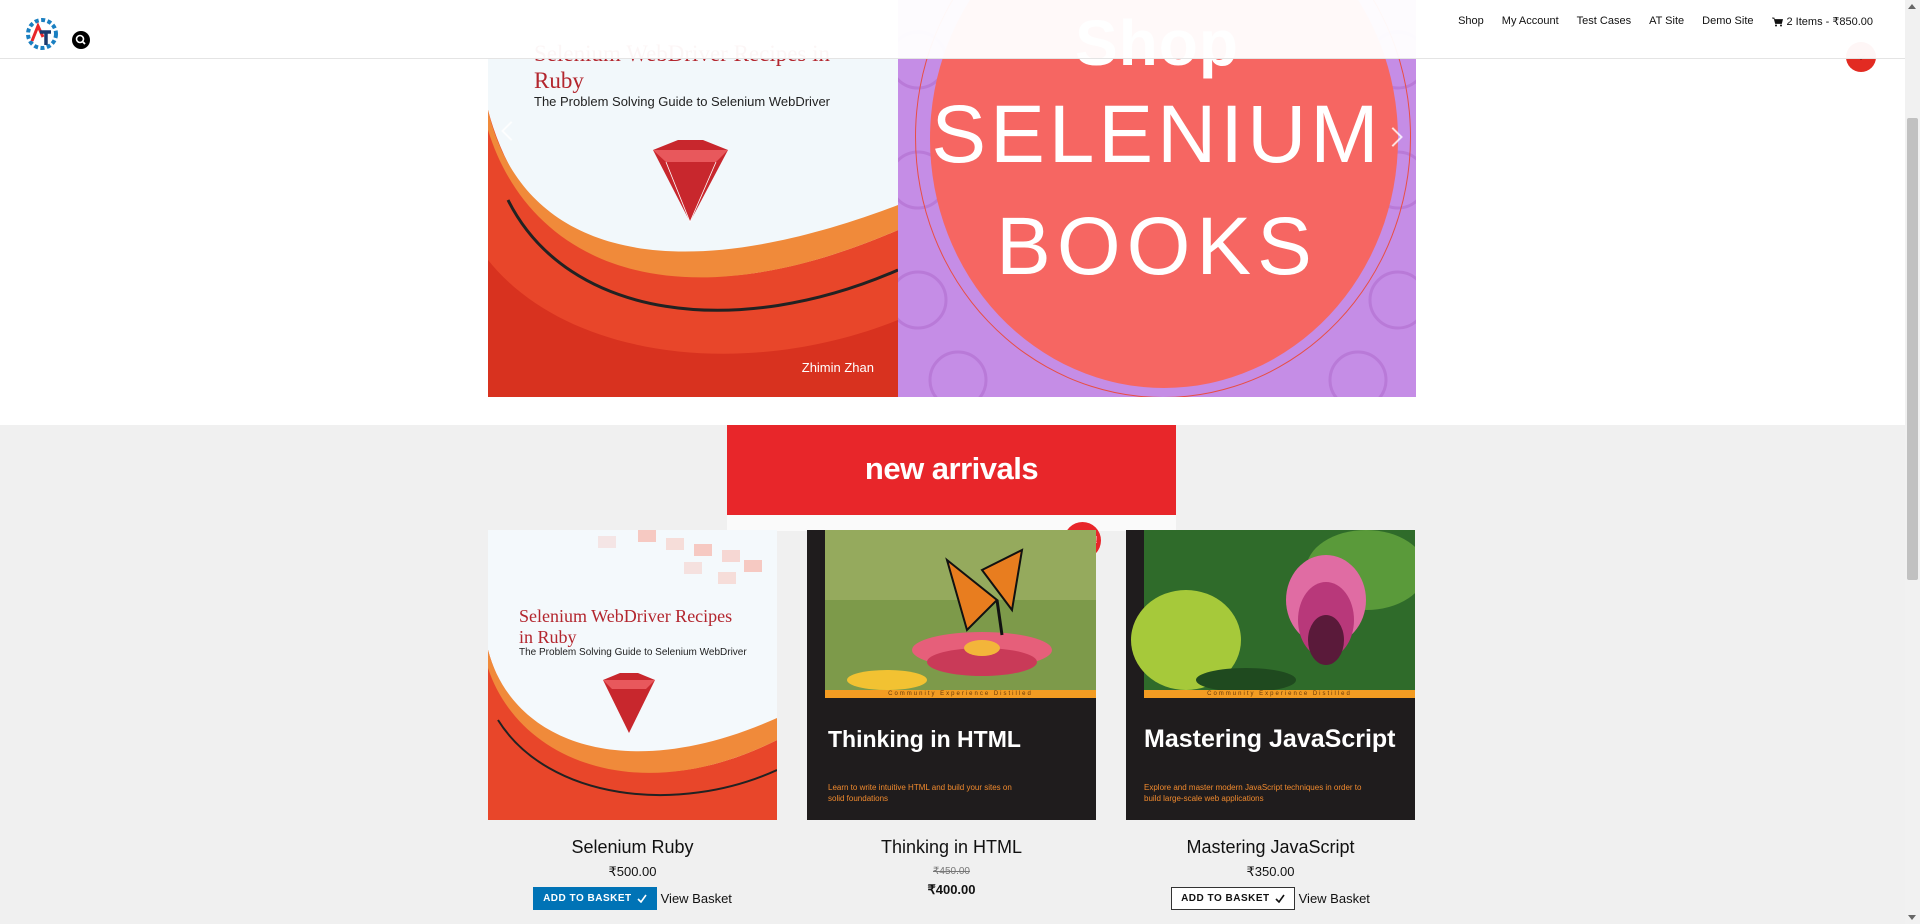  I want to click on ruby-cover-art, so click(632, 675).